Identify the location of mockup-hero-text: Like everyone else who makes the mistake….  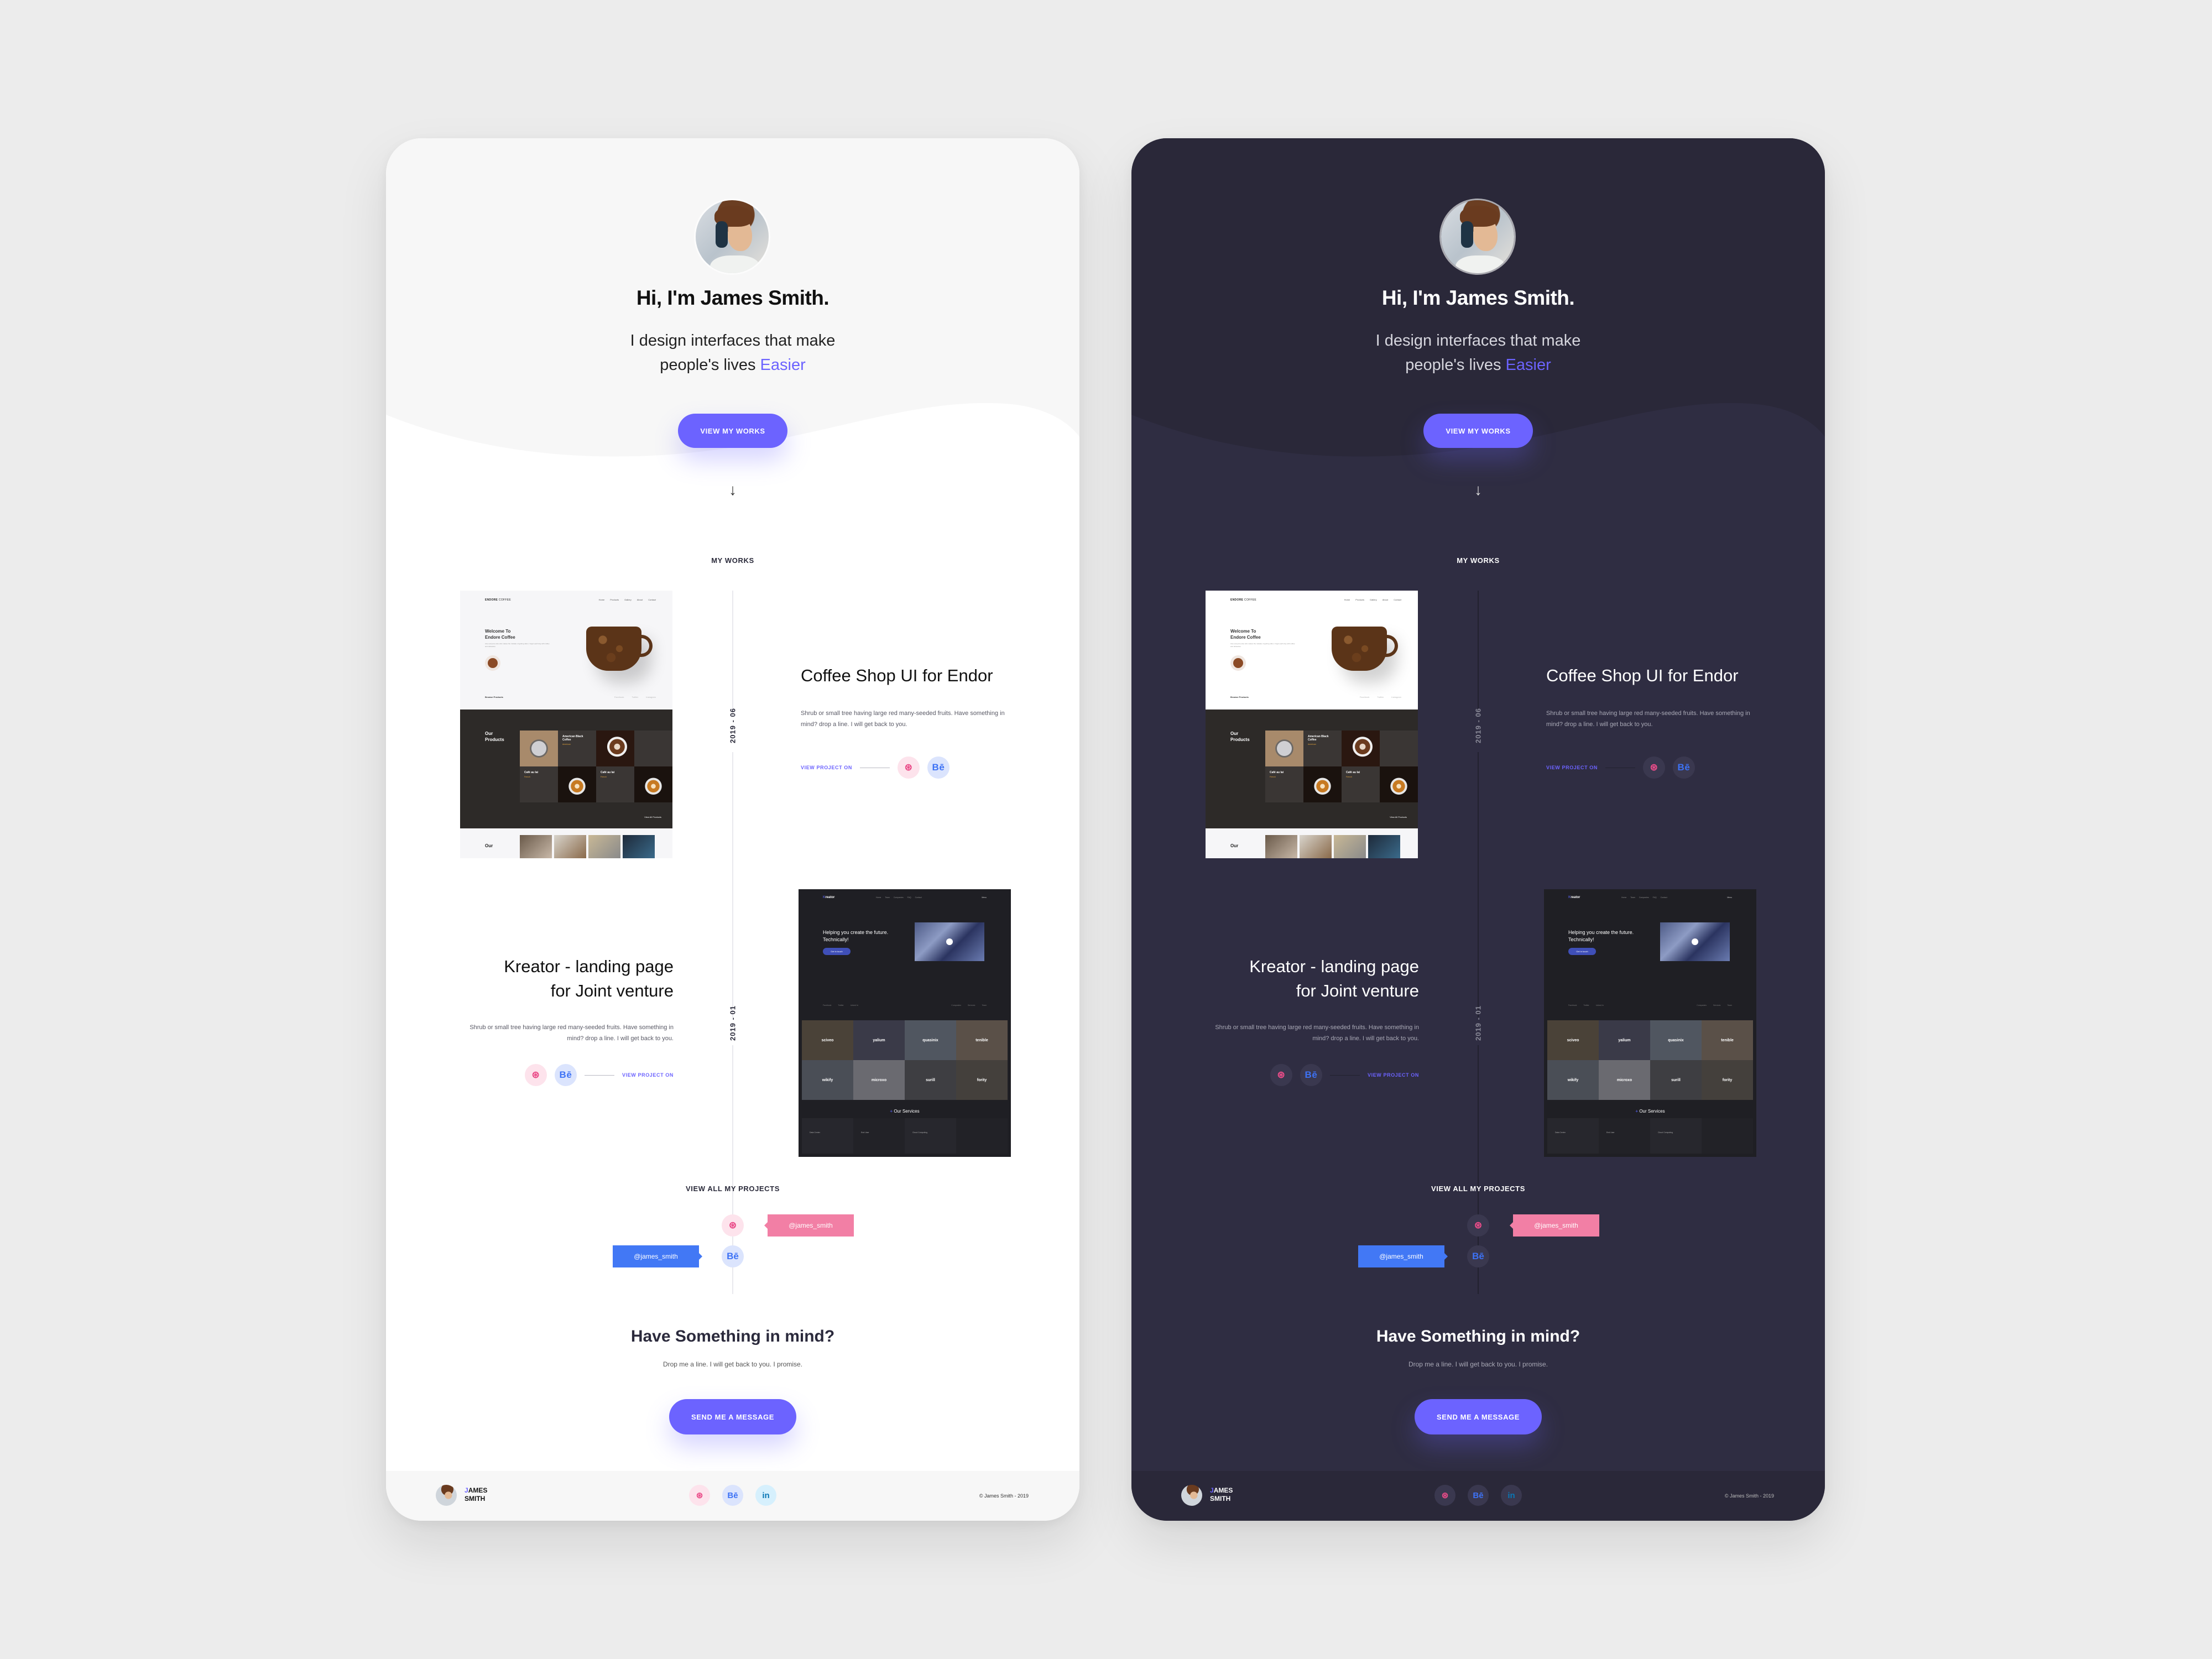
(517, 645).